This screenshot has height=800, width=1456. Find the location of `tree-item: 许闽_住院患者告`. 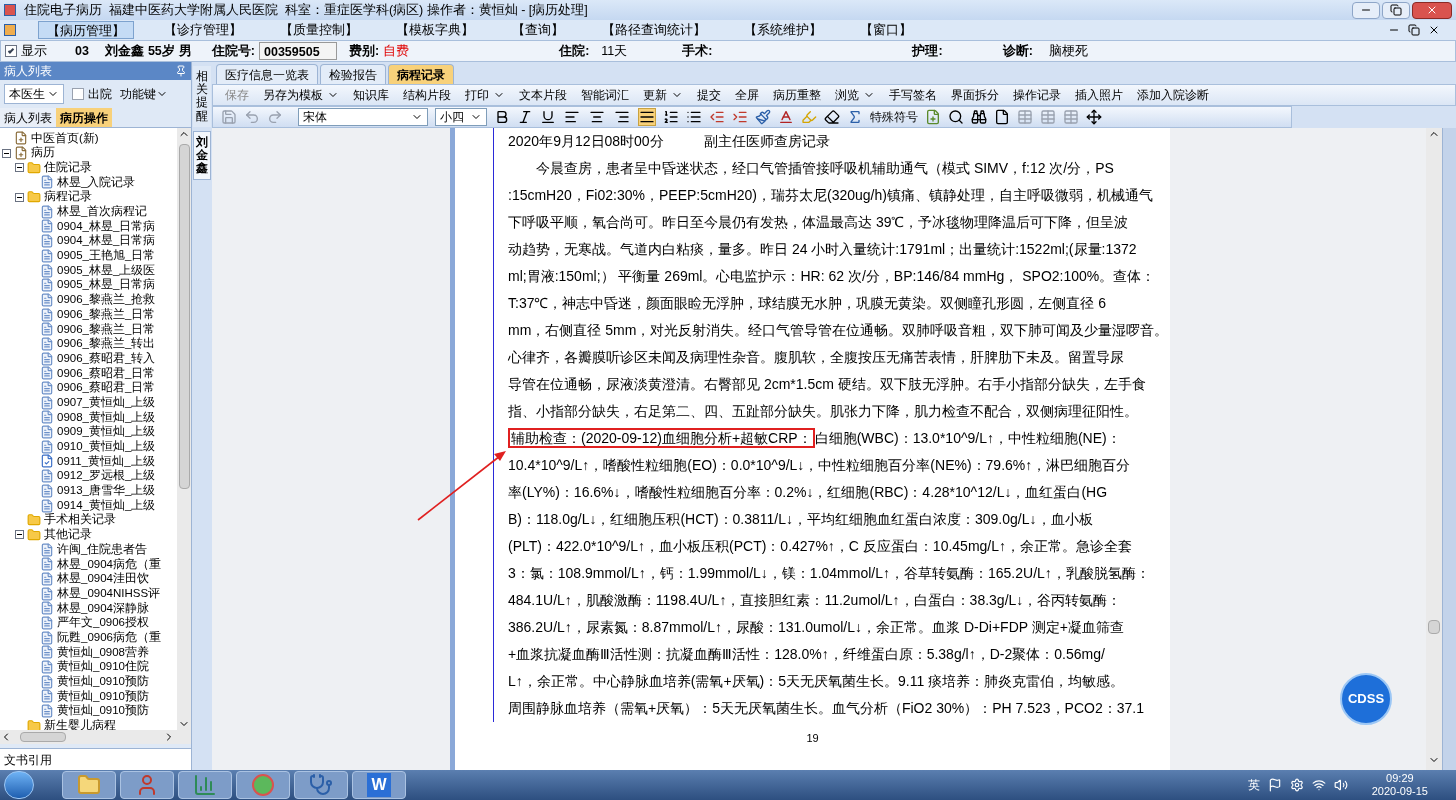

tree-item: 许闽_住院患者告 is located at coordinates (102, 549).